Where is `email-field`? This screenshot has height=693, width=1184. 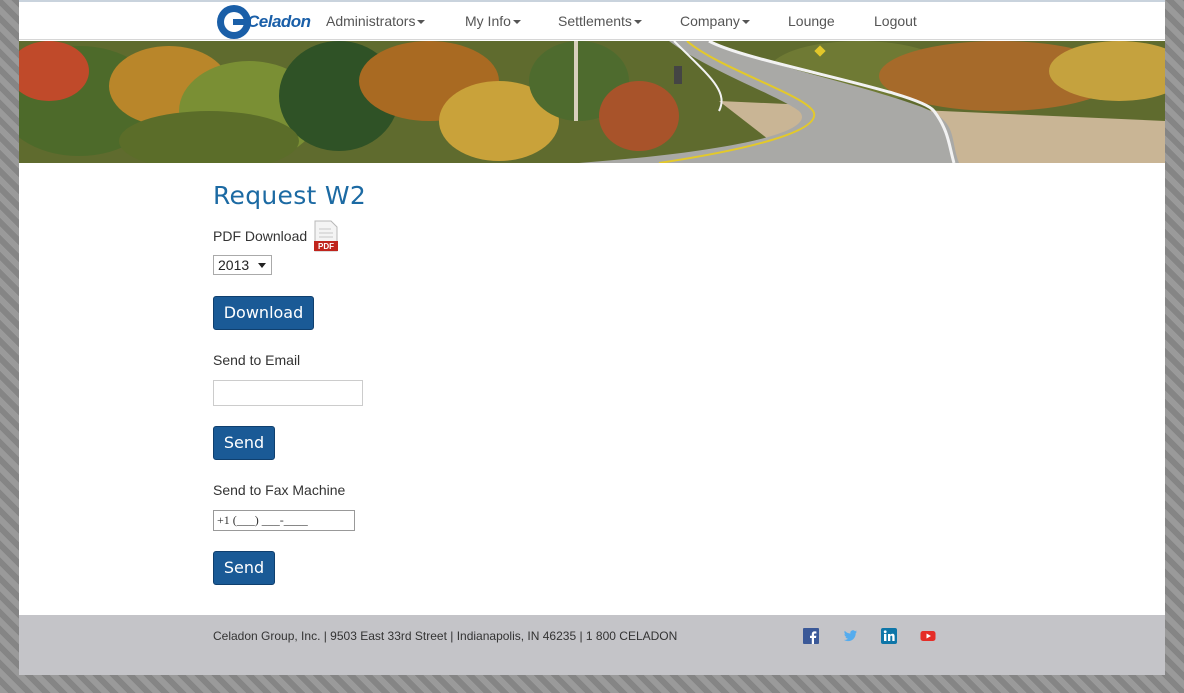 email-field is located at coordinates (288, 393).